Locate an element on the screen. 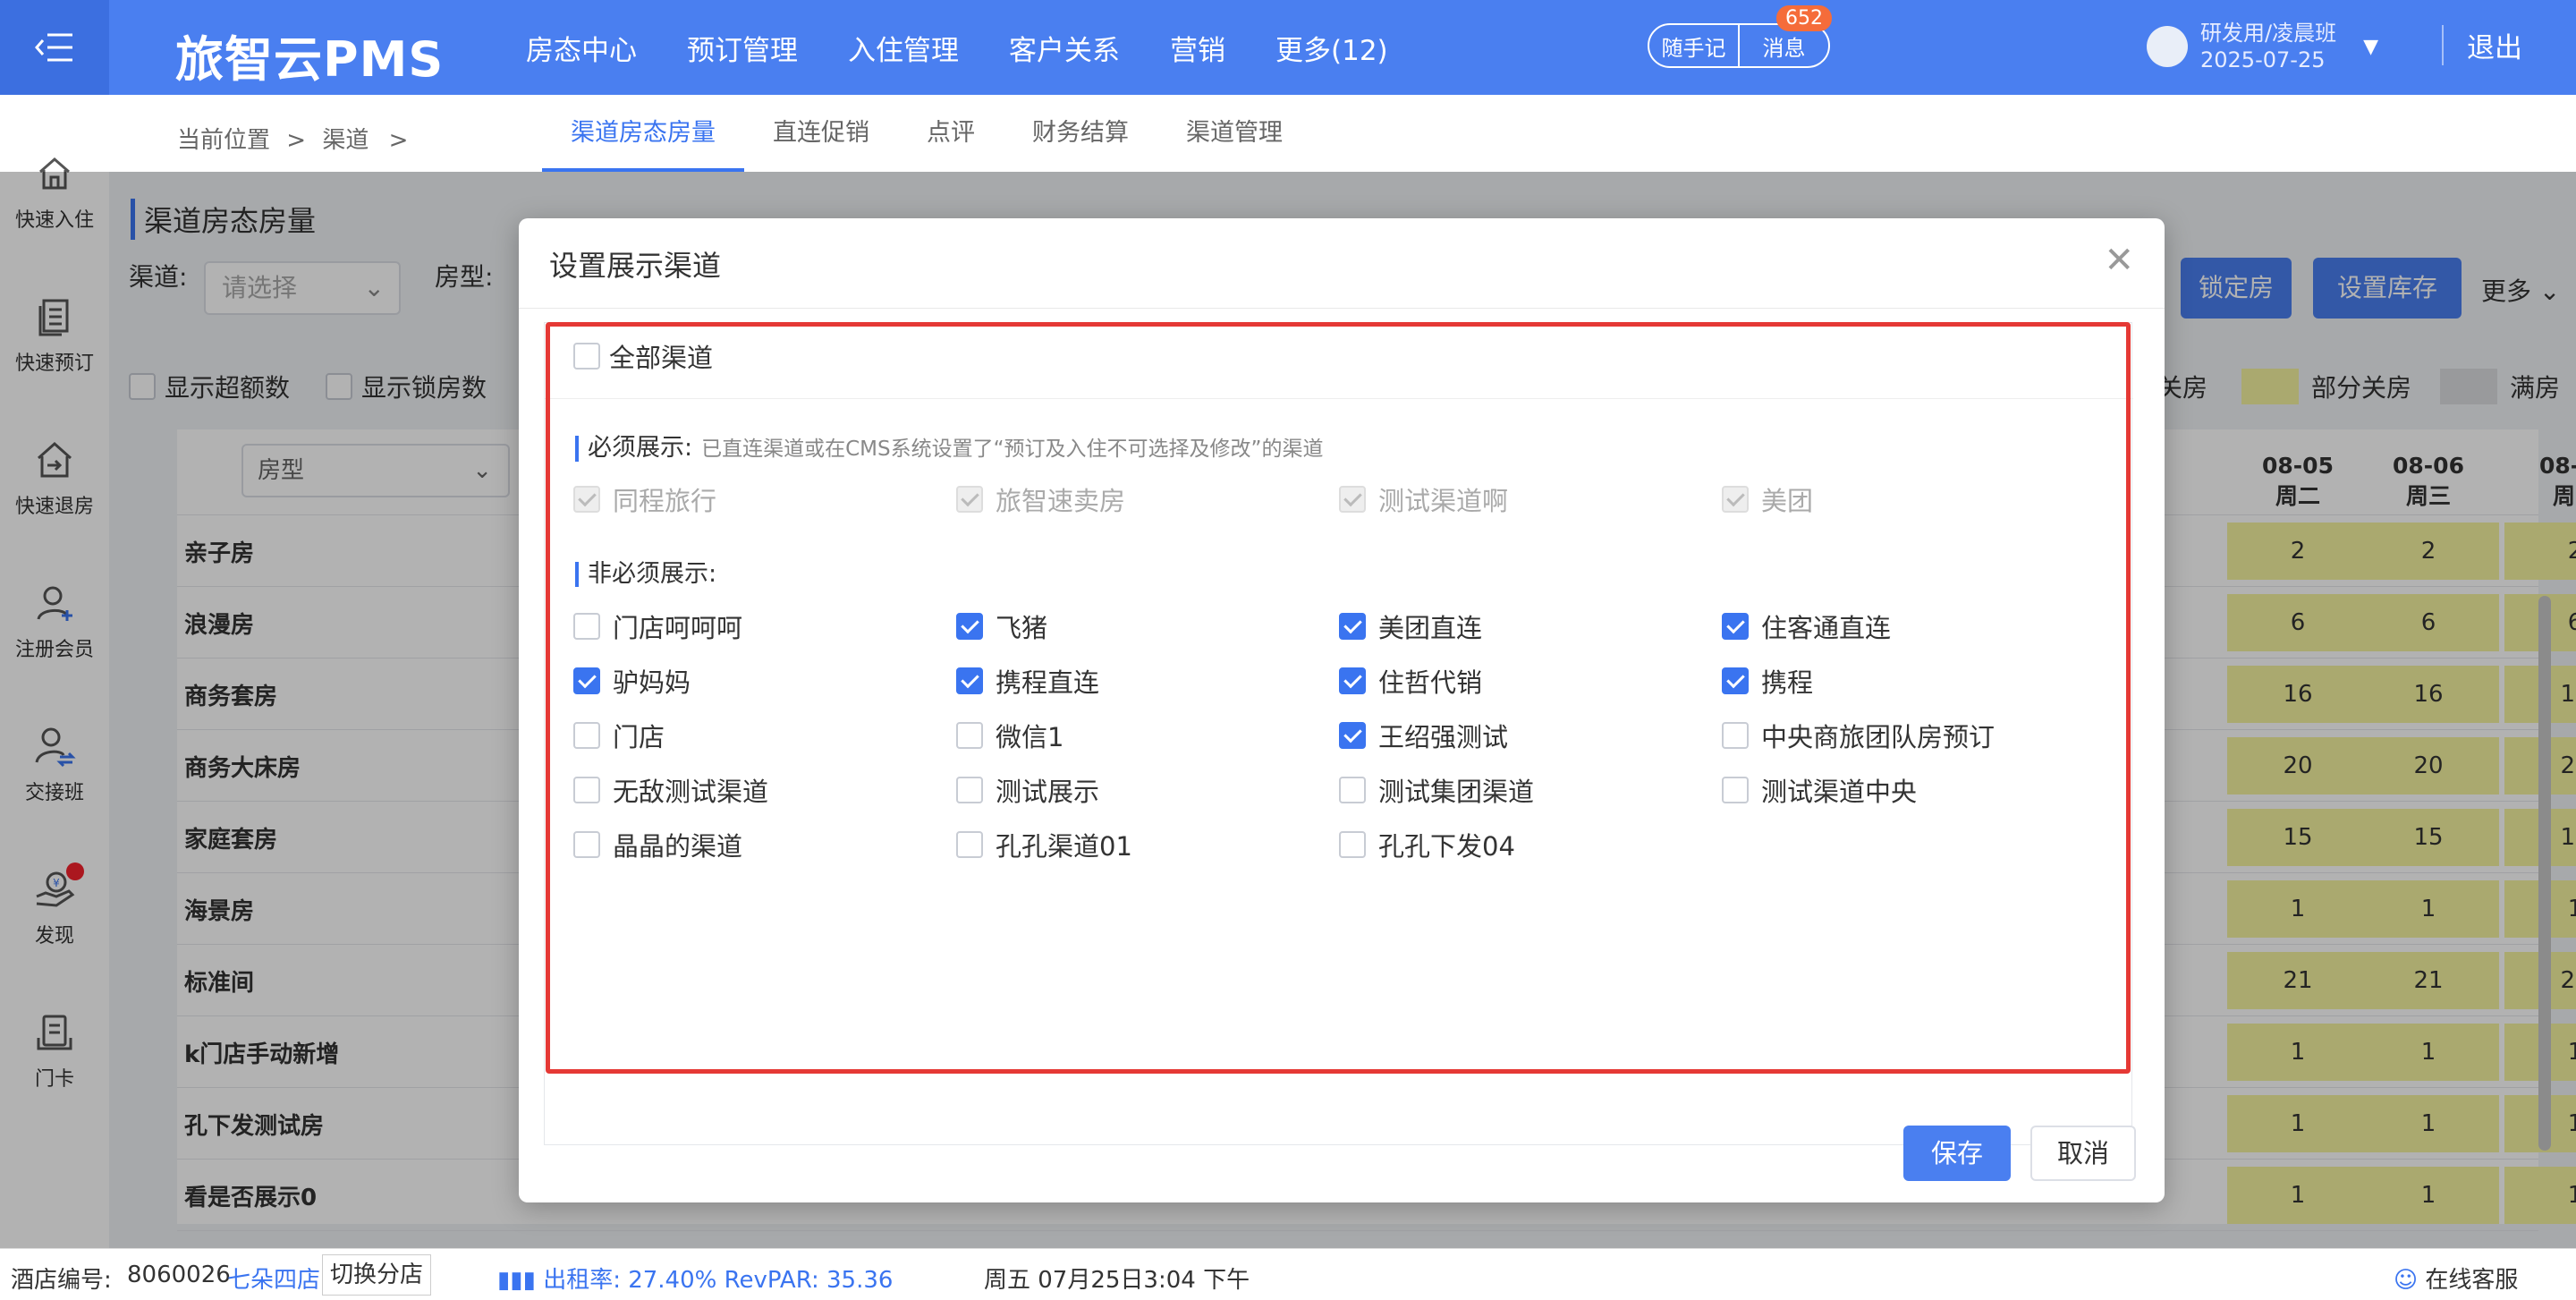  menu-collapse-icon is located at coordinates (53, 48).